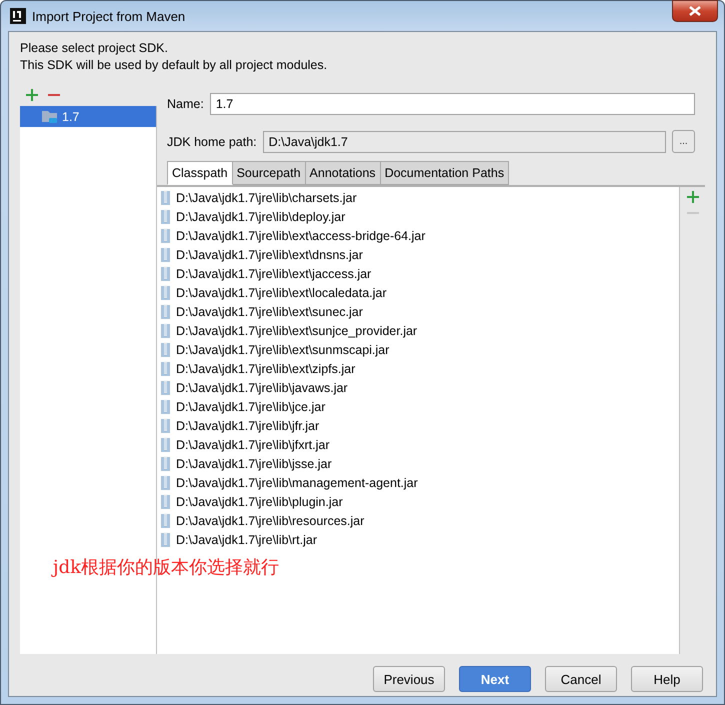 Image resolution: width=725 pixels, height=705 pixels. Describe the element at coordinates (343, 173) in the screenshot. I see `tab: Annotations` at that location.